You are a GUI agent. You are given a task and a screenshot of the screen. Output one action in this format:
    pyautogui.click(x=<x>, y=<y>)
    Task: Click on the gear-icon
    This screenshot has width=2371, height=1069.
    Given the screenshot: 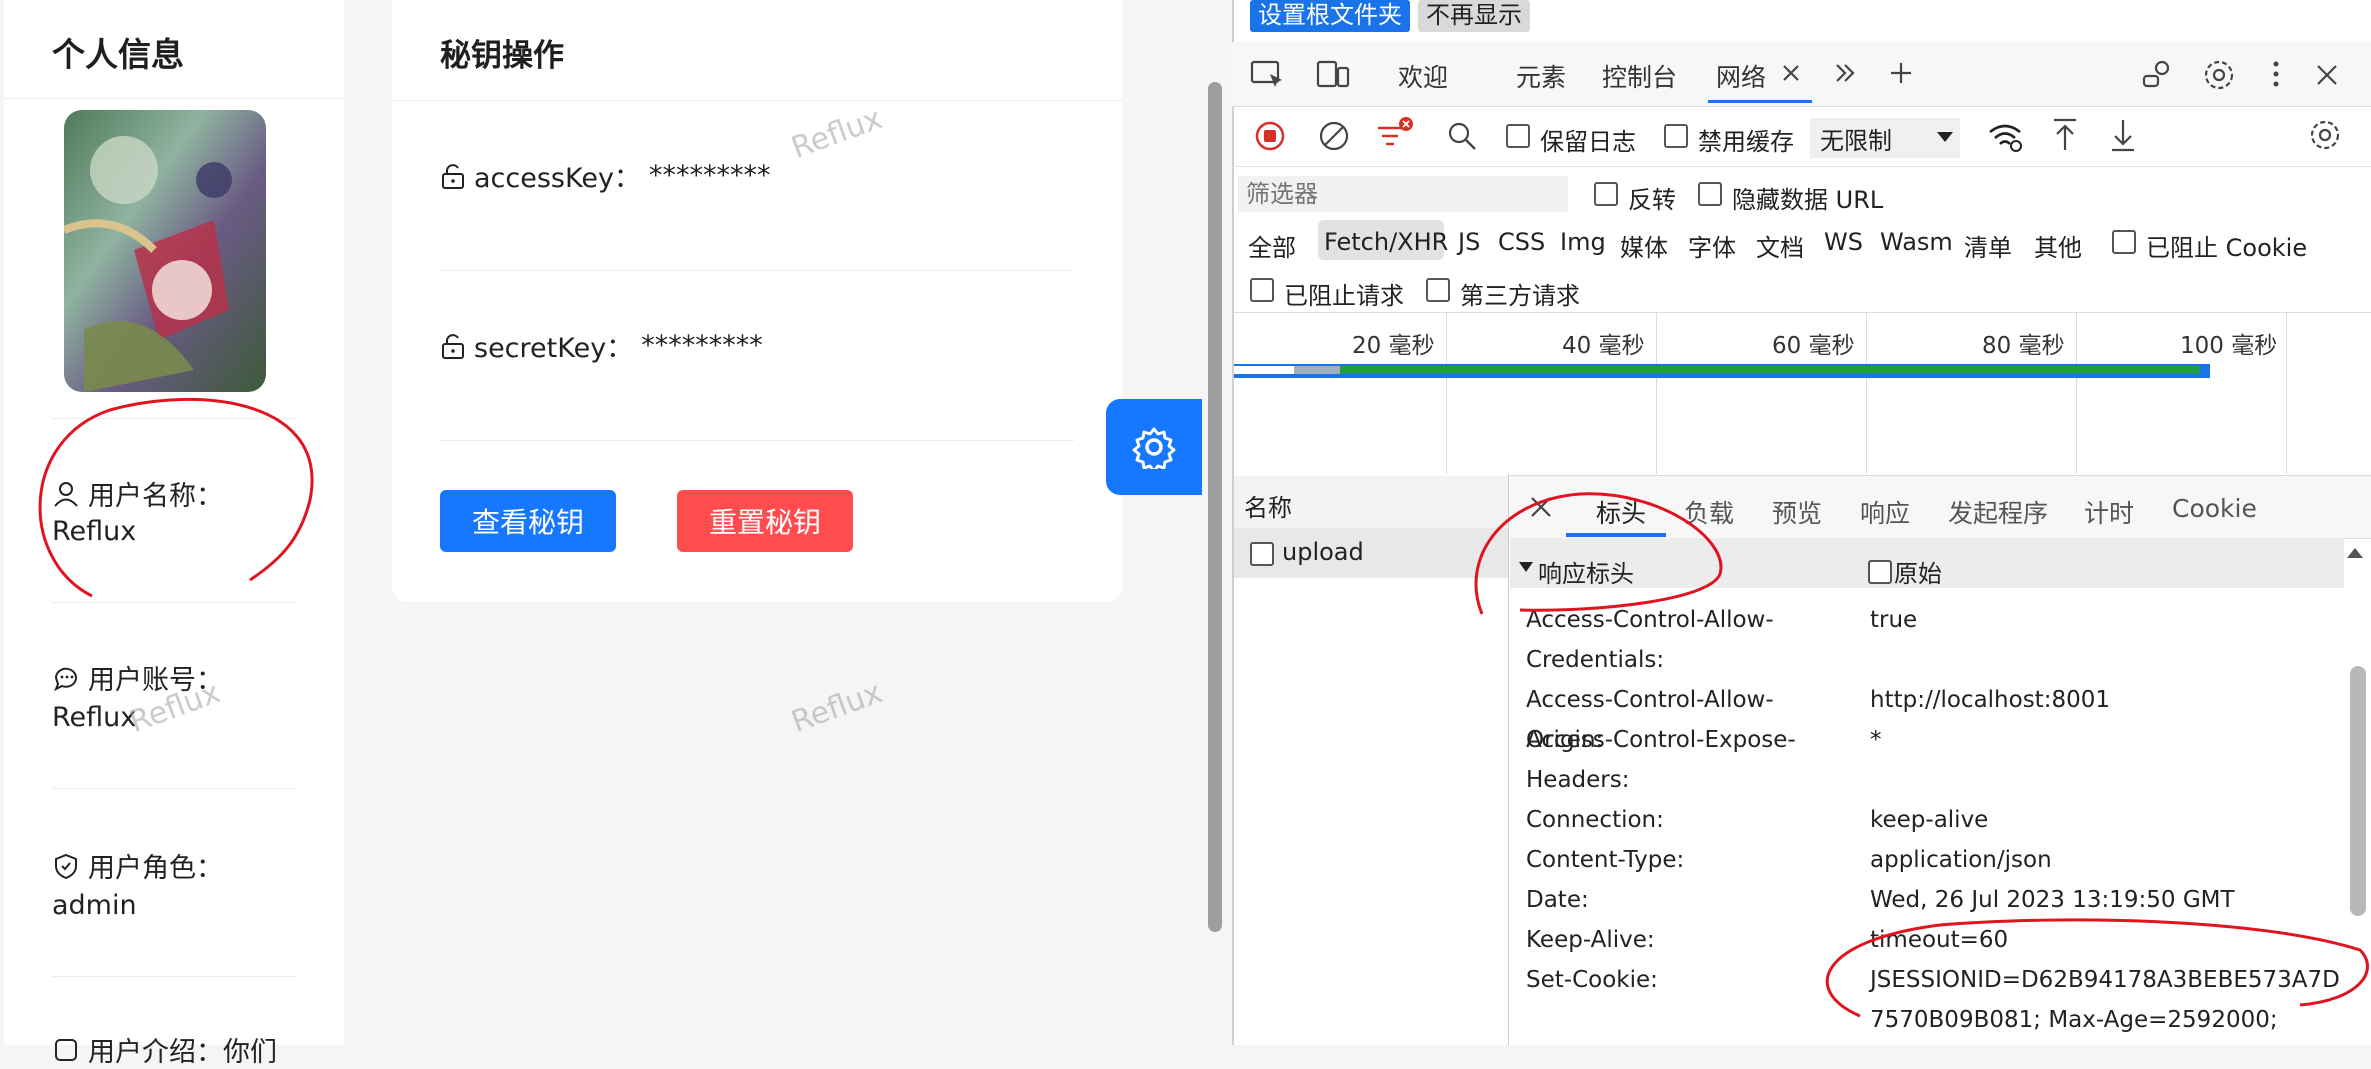 What is the action you would take?
    pyautogui.click(x=1154, y=448)
    